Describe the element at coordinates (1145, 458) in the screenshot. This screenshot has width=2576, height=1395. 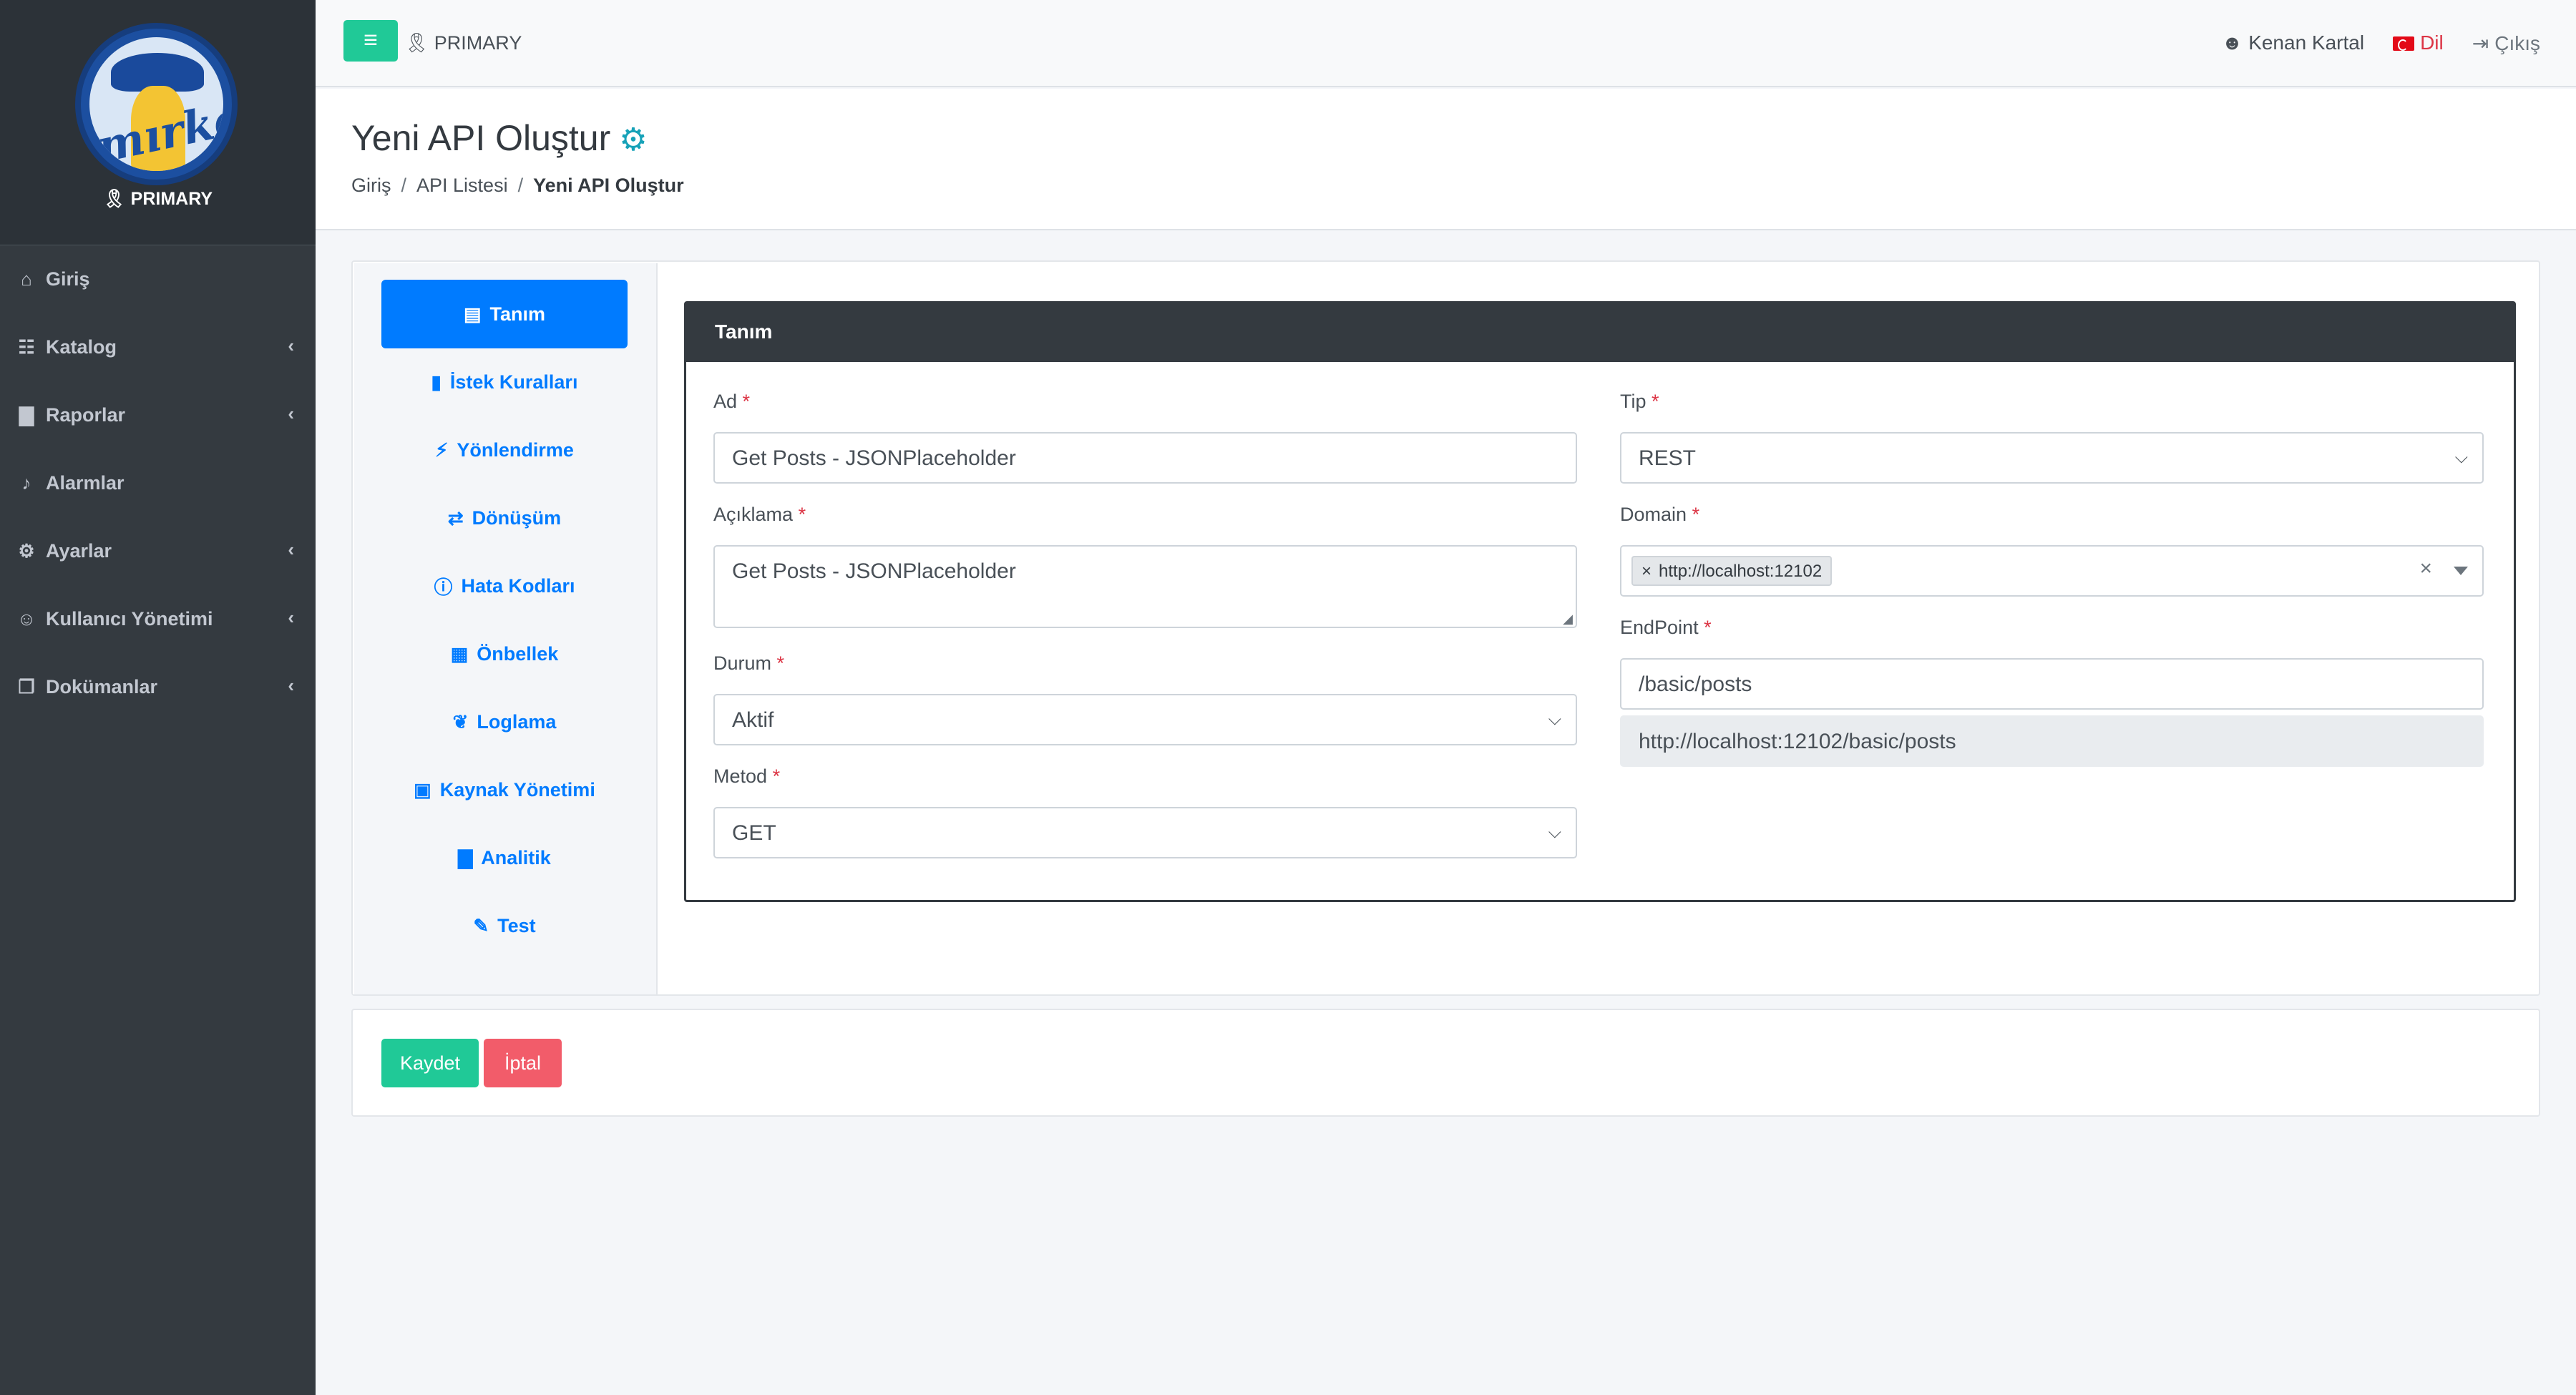
I see `ad-input: Get Posts - JSONPlaceholder` at that location.